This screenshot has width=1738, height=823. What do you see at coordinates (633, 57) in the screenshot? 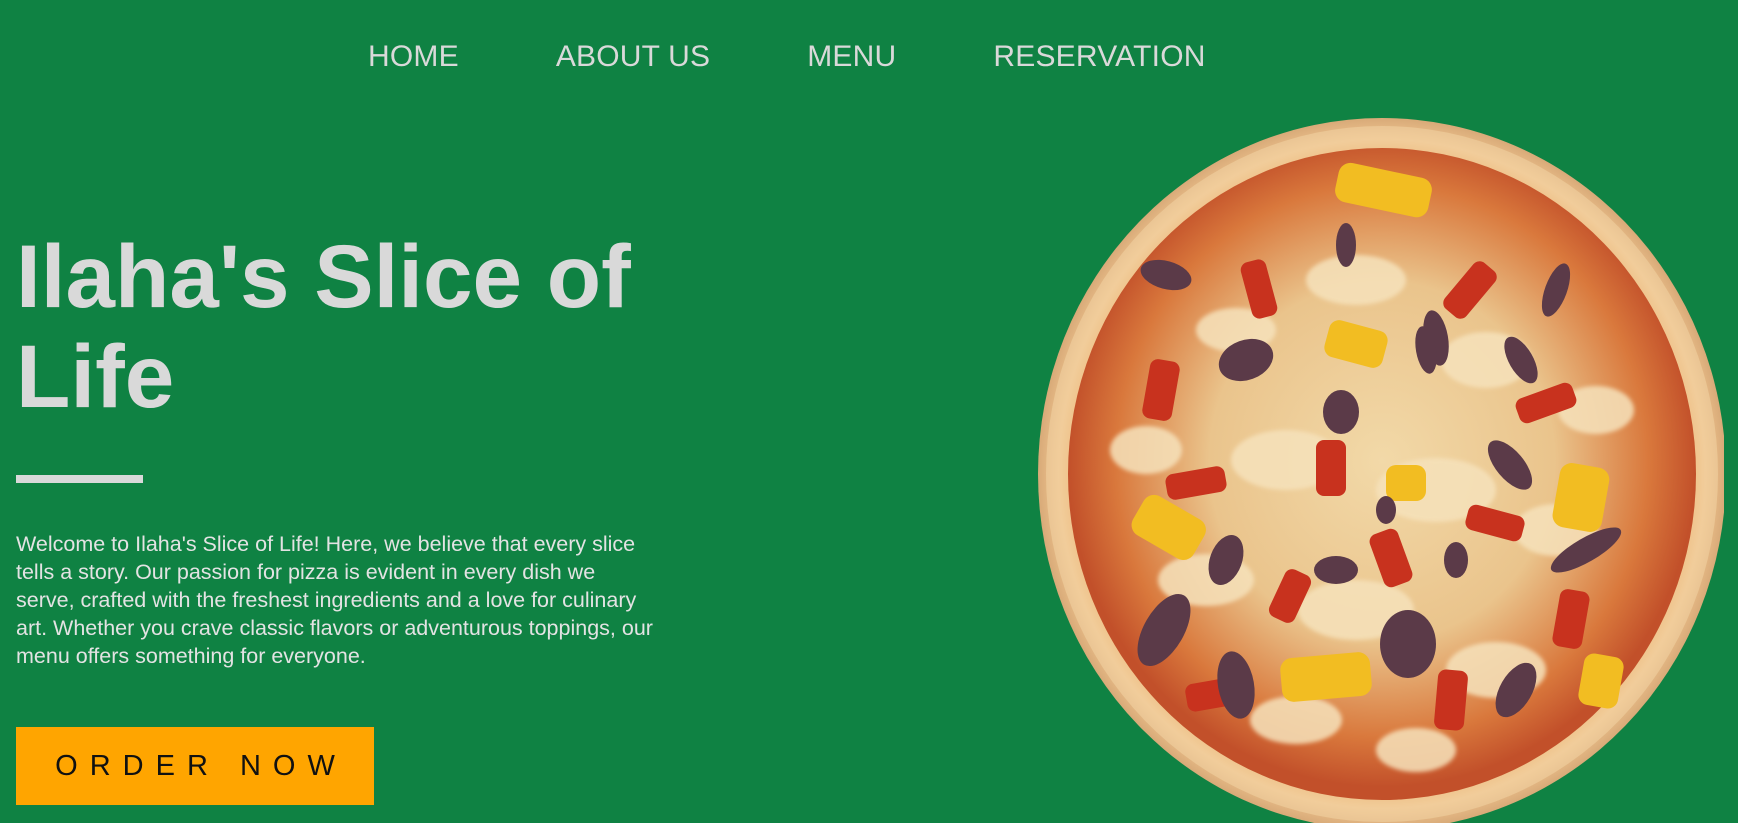
I see `nav-link-about-us: ABOUT US` at bounding box center [633, 57].